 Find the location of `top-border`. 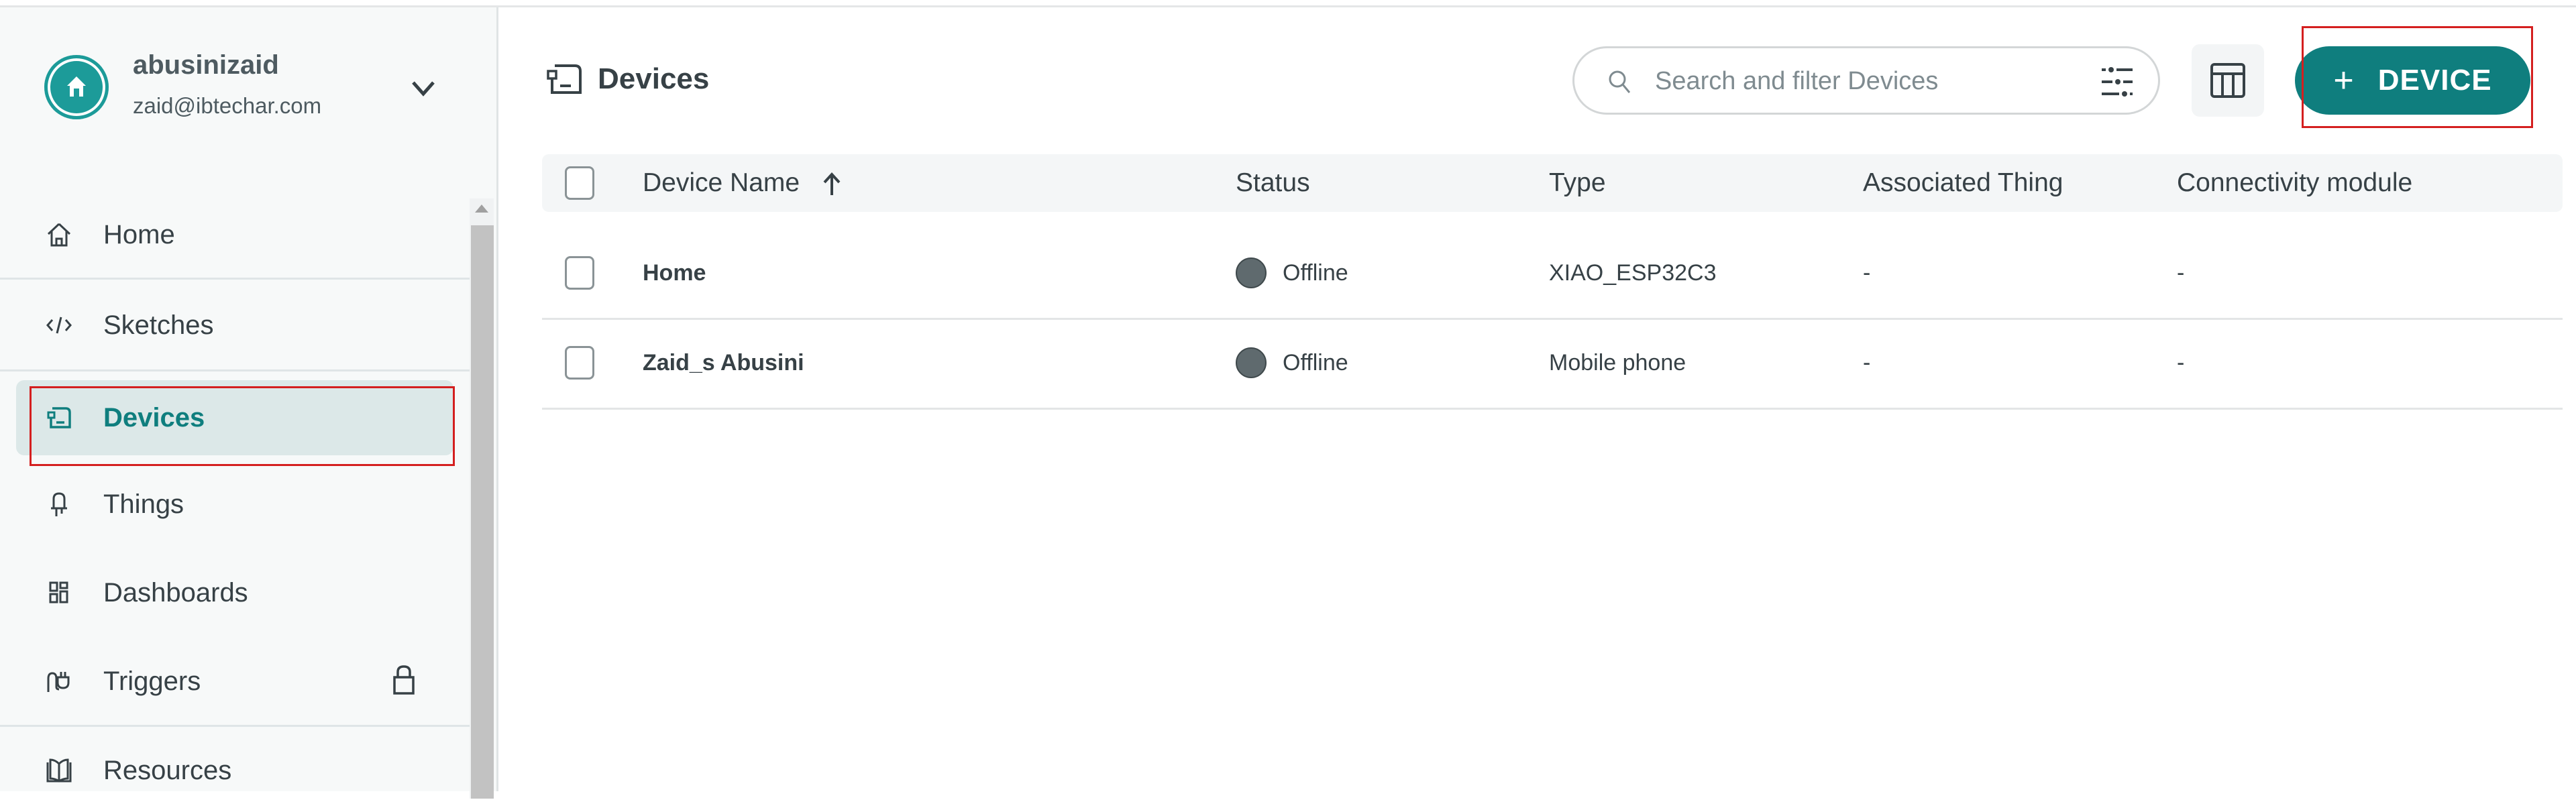

top-border is located at coordinates (1288, 3).